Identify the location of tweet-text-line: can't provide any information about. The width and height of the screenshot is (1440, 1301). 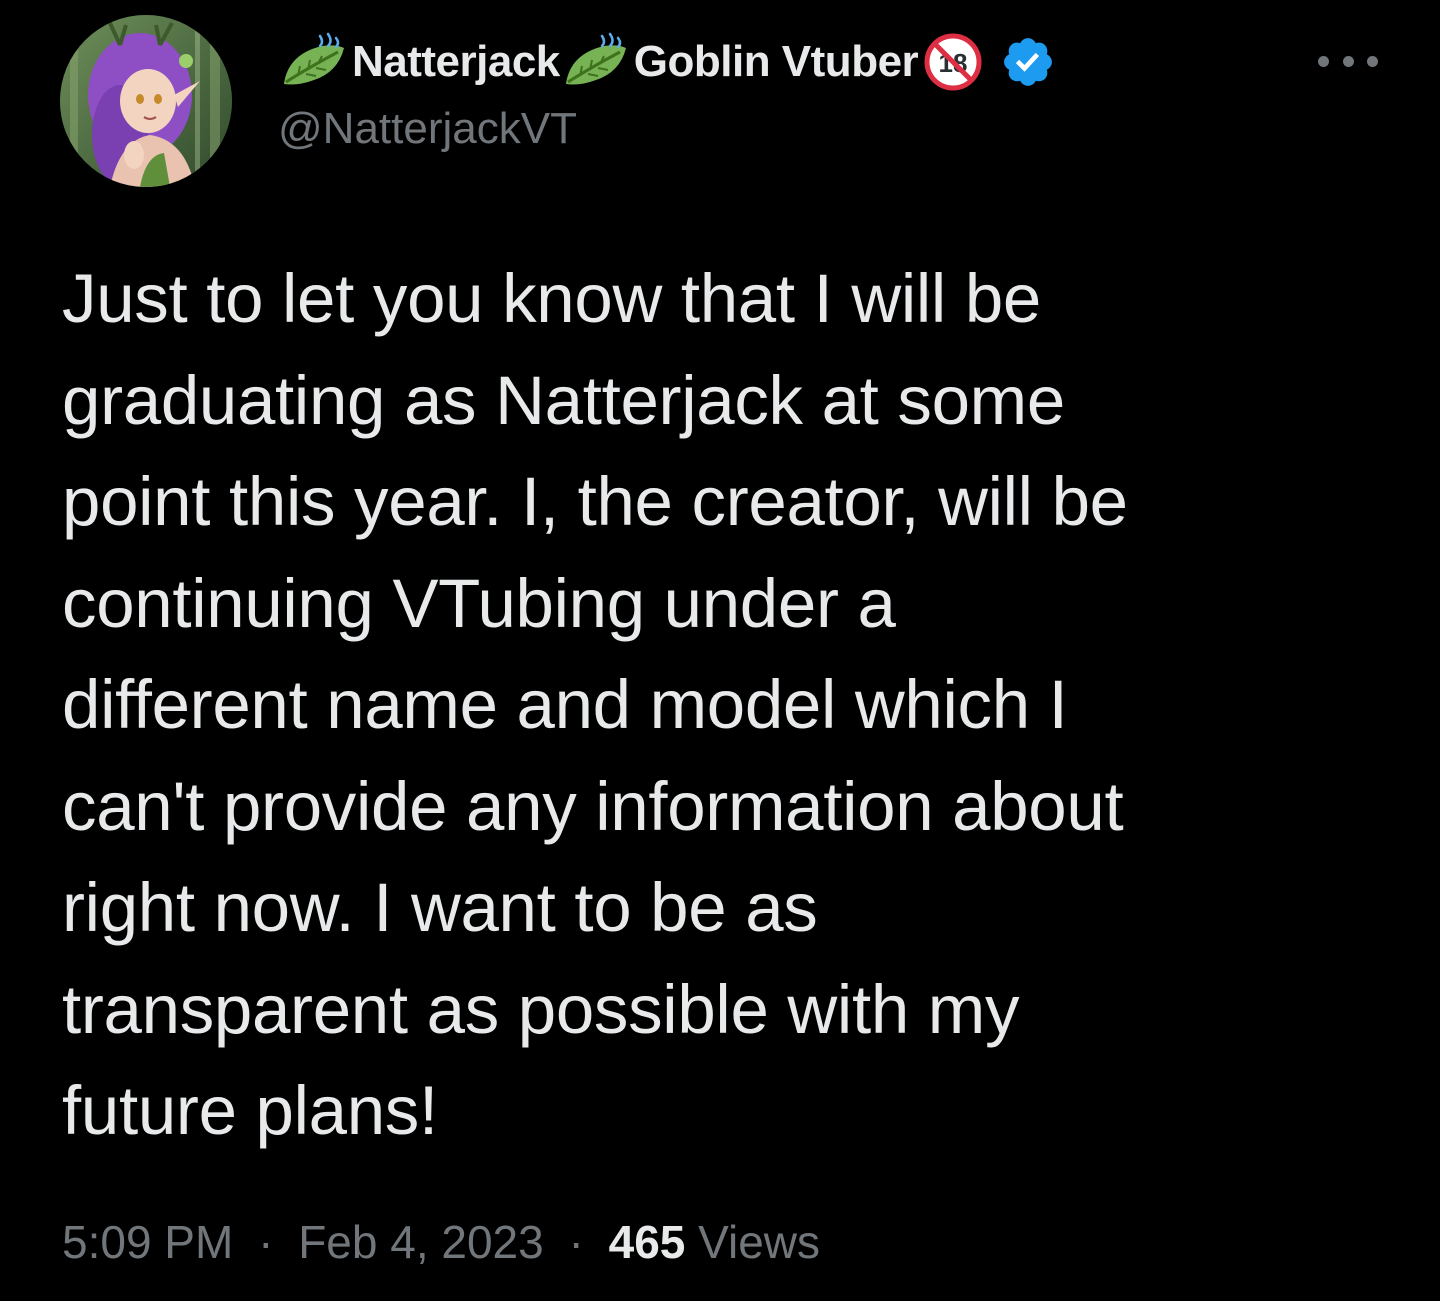
(593, 806).